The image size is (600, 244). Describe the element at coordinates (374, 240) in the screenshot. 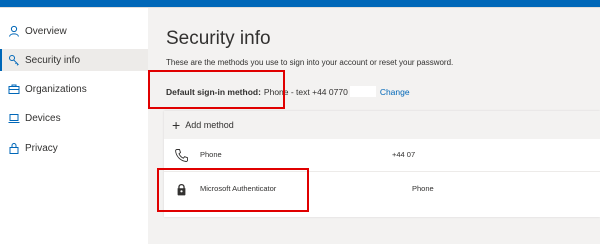

I see `bottom-strip` at that location.